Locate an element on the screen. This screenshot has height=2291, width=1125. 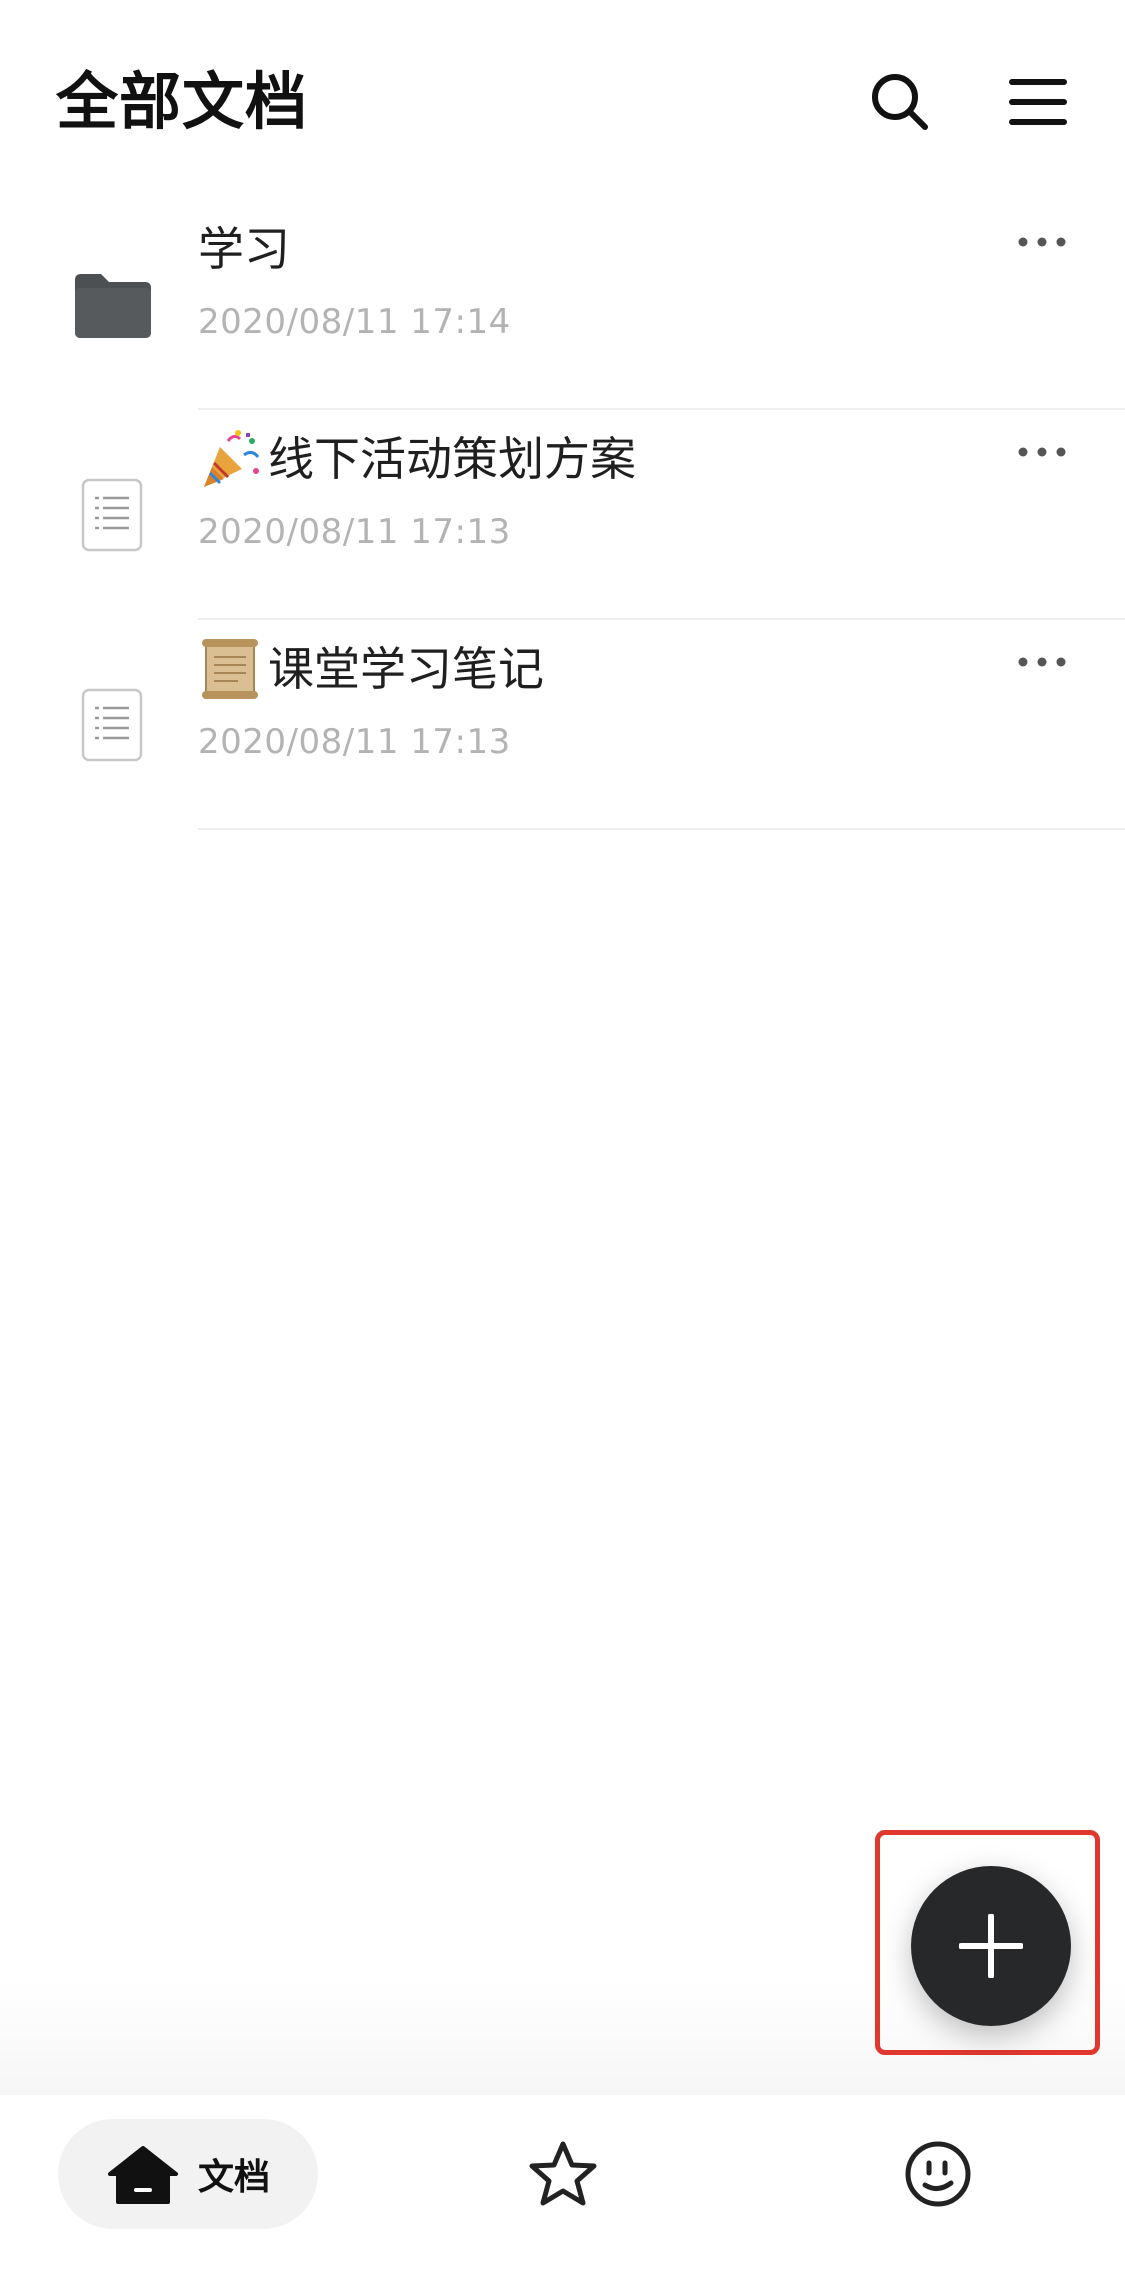
row-divider is located at coordinates (661, 829).